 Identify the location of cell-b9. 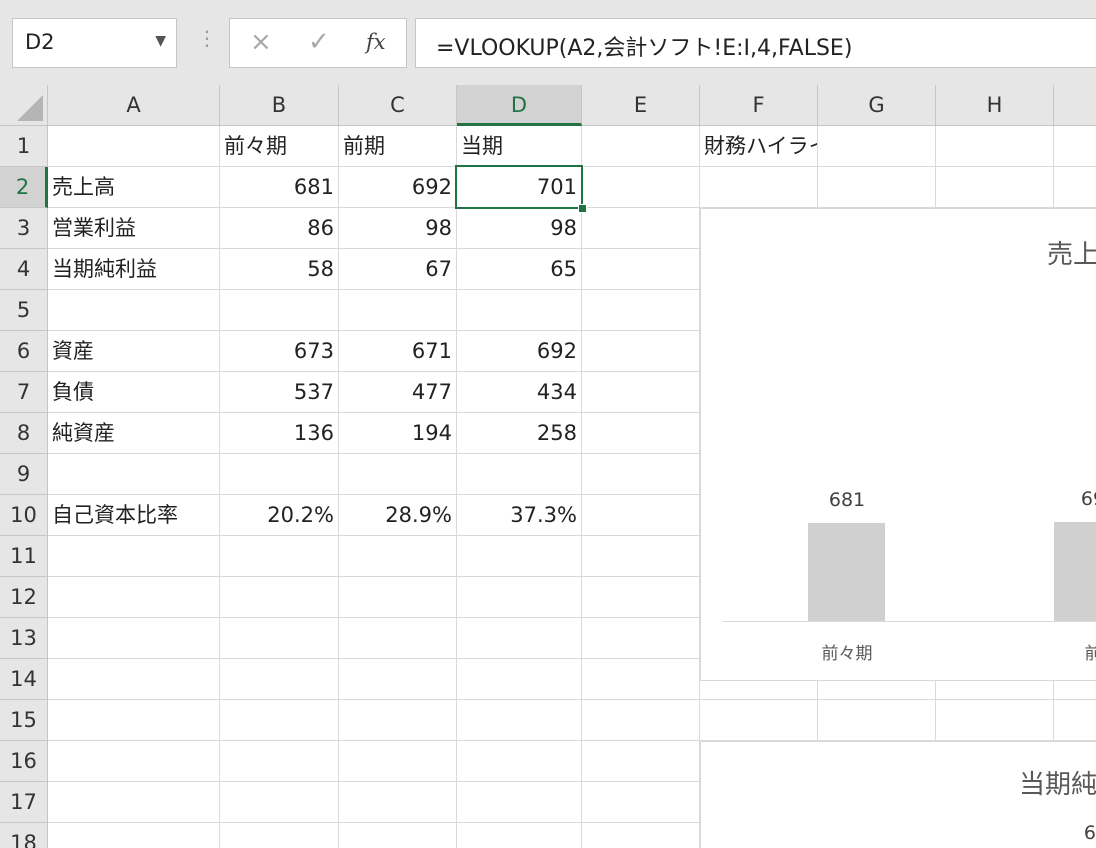
(279, 474).